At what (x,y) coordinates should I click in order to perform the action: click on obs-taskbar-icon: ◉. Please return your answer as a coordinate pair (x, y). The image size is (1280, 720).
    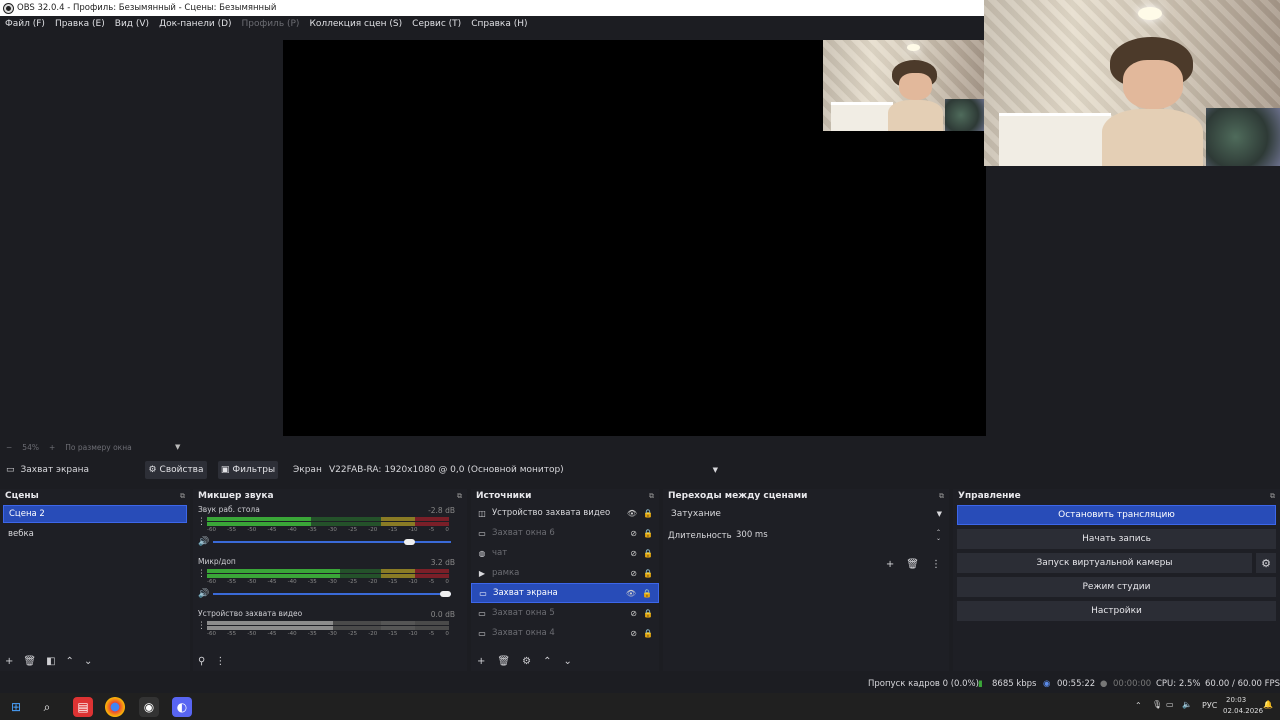
    Looking at the image, I should click on (149, 707).